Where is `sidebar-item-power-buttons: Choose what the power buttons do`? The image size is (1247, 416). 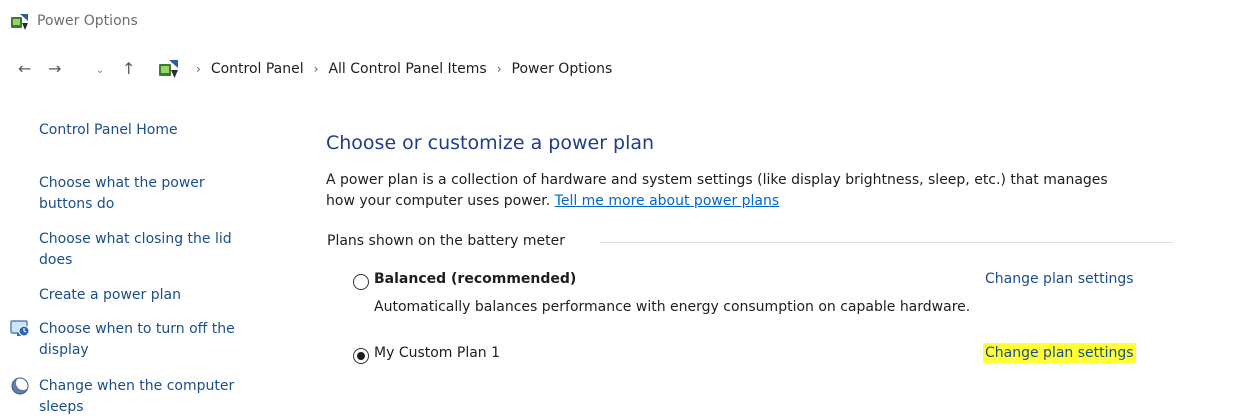 sidebar-item-power-buttons: Choose what the power buttons do is located at coordinates (122, 194).